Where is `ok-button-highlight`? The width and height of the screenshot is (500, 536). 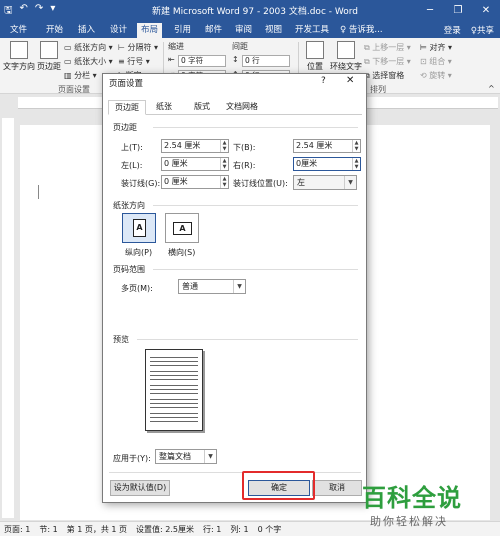
ok-button-highlight is located at coordinates (278, 485).